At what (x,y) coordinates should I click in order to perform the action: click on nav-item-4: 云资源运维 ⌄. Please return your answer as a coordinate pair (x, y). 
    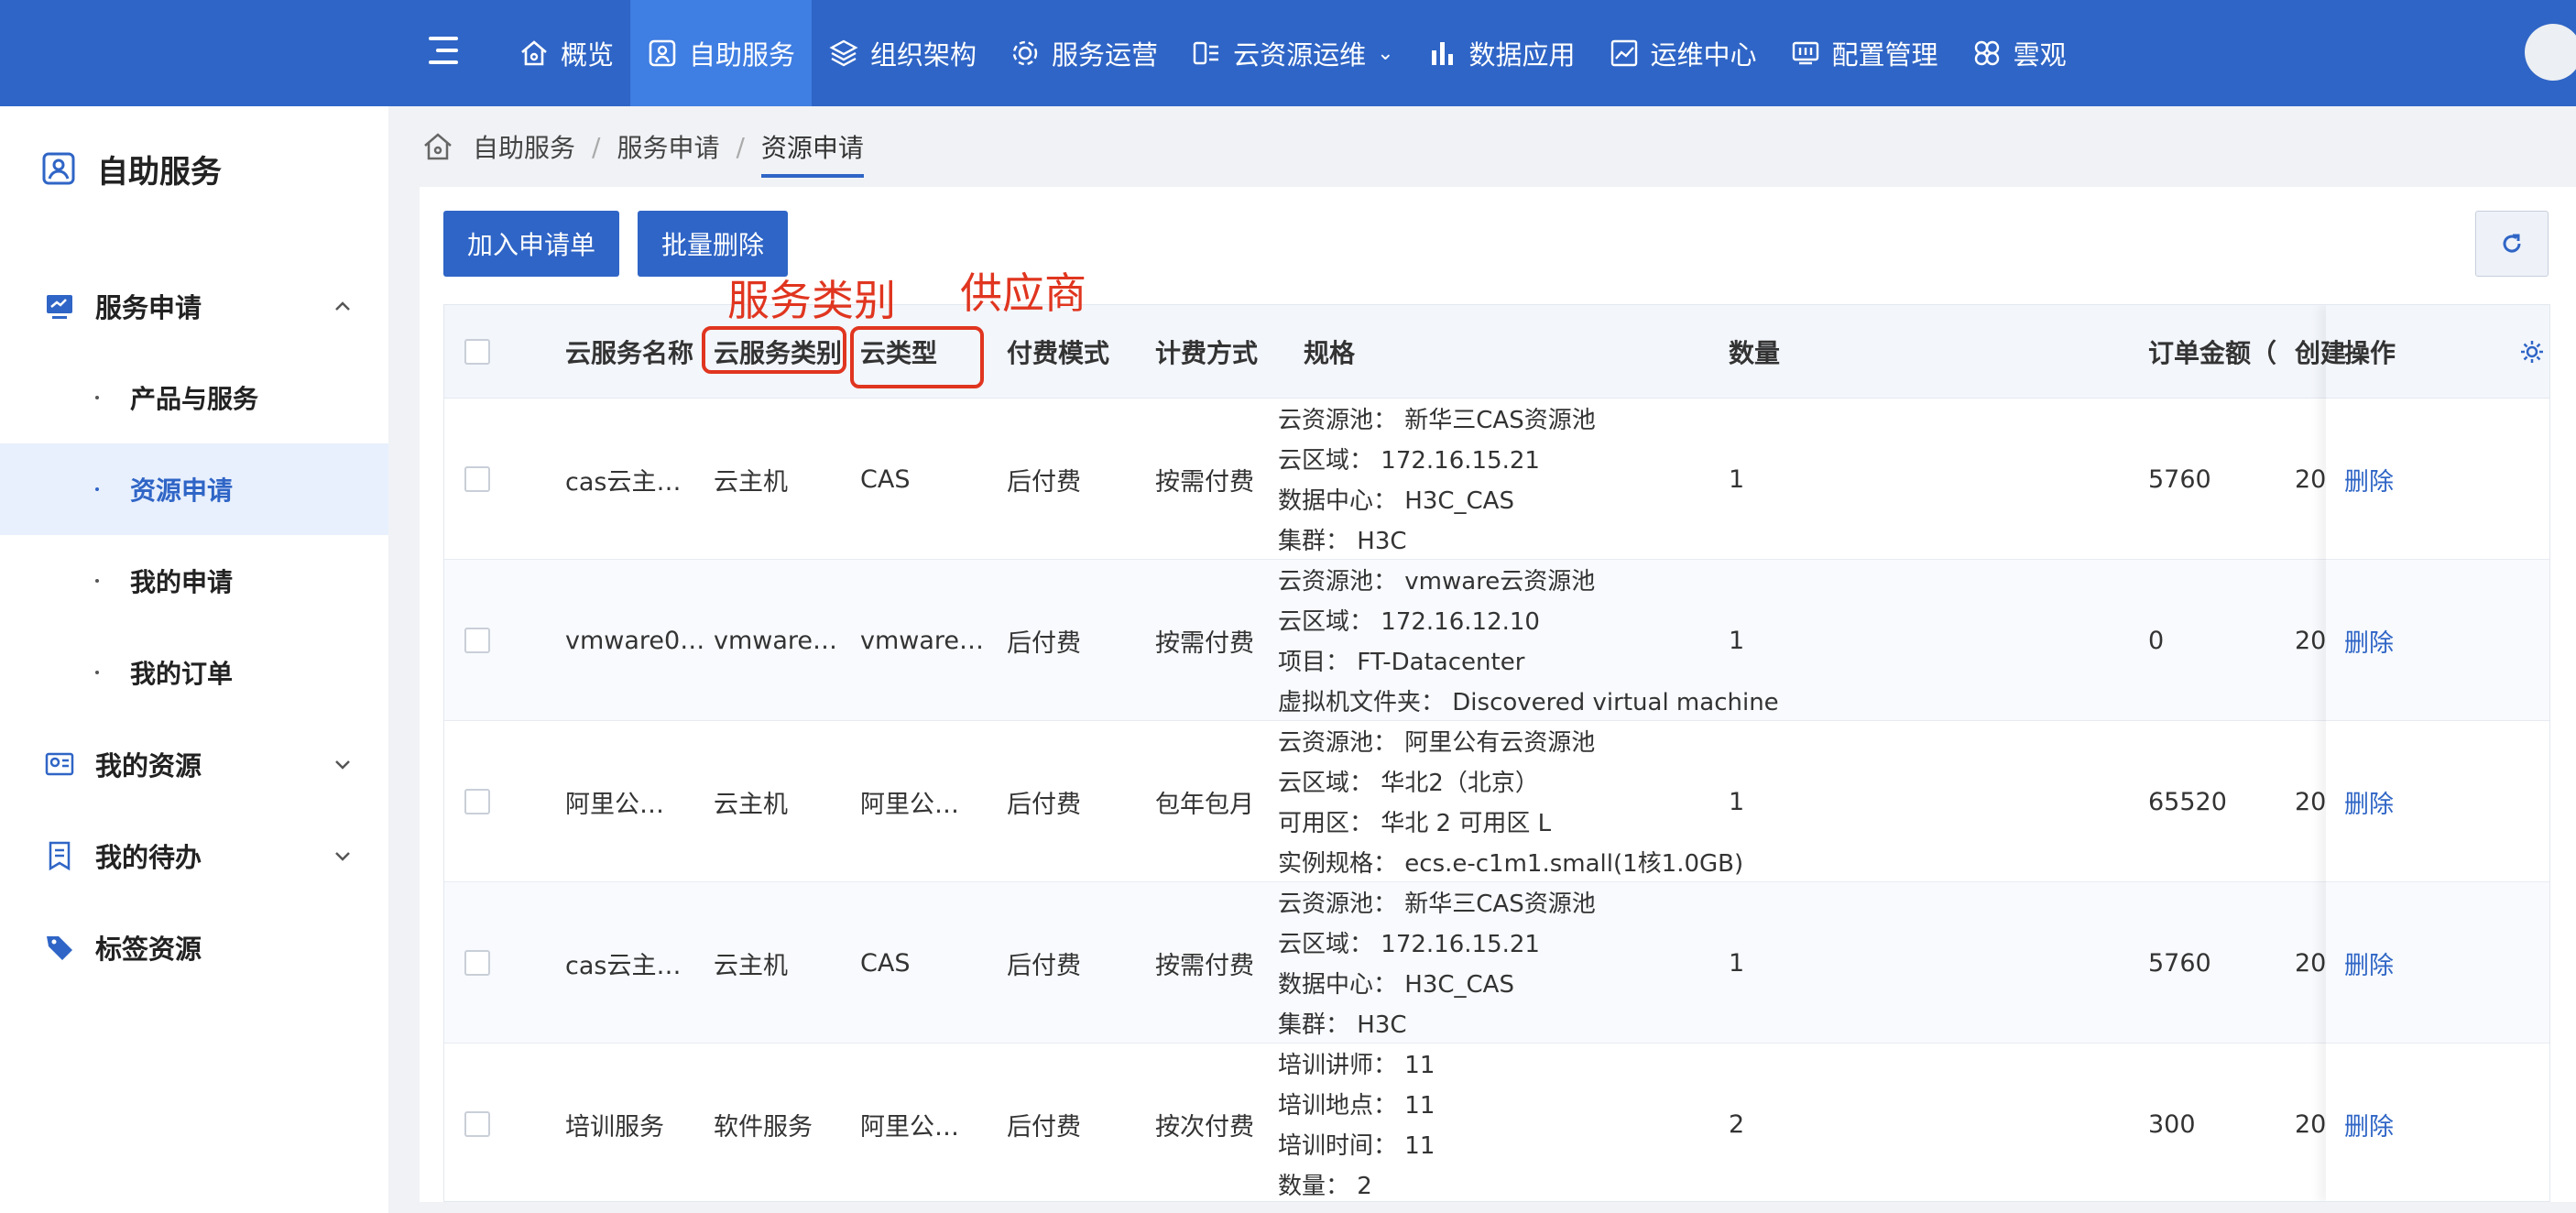
    Looking at the image, I should click on (1292, 53).